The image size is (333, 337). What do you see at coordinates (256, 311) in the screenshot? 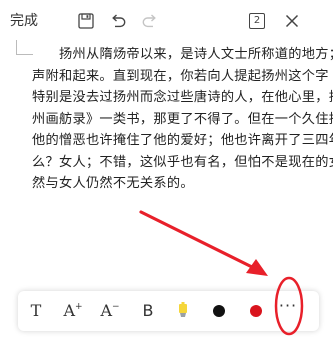
I see `color-red-swatch` at bounding box center [256, 311].